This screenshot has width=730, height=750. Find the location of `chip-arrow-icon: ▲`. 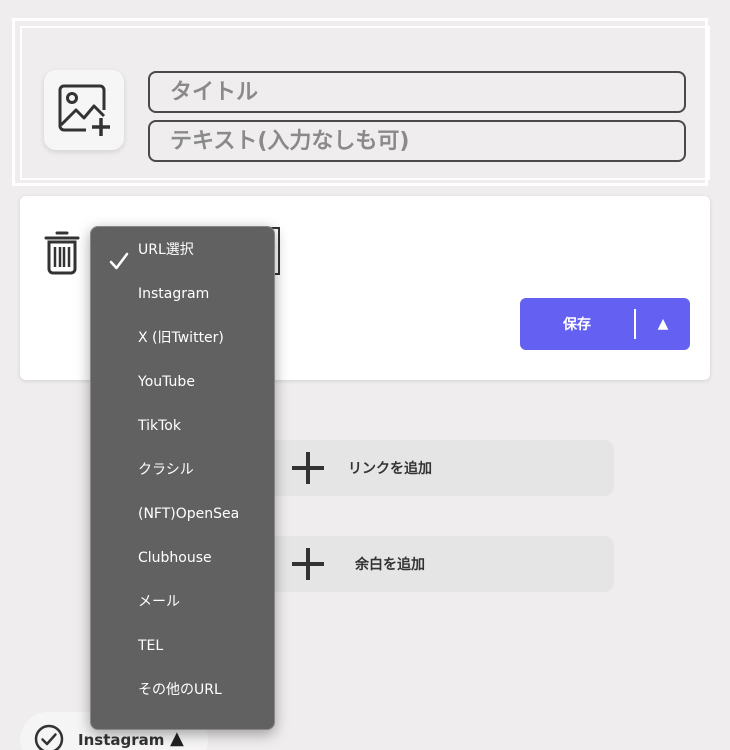

chip-arrow-icon: ▲ is located at coordinates (177, 738).